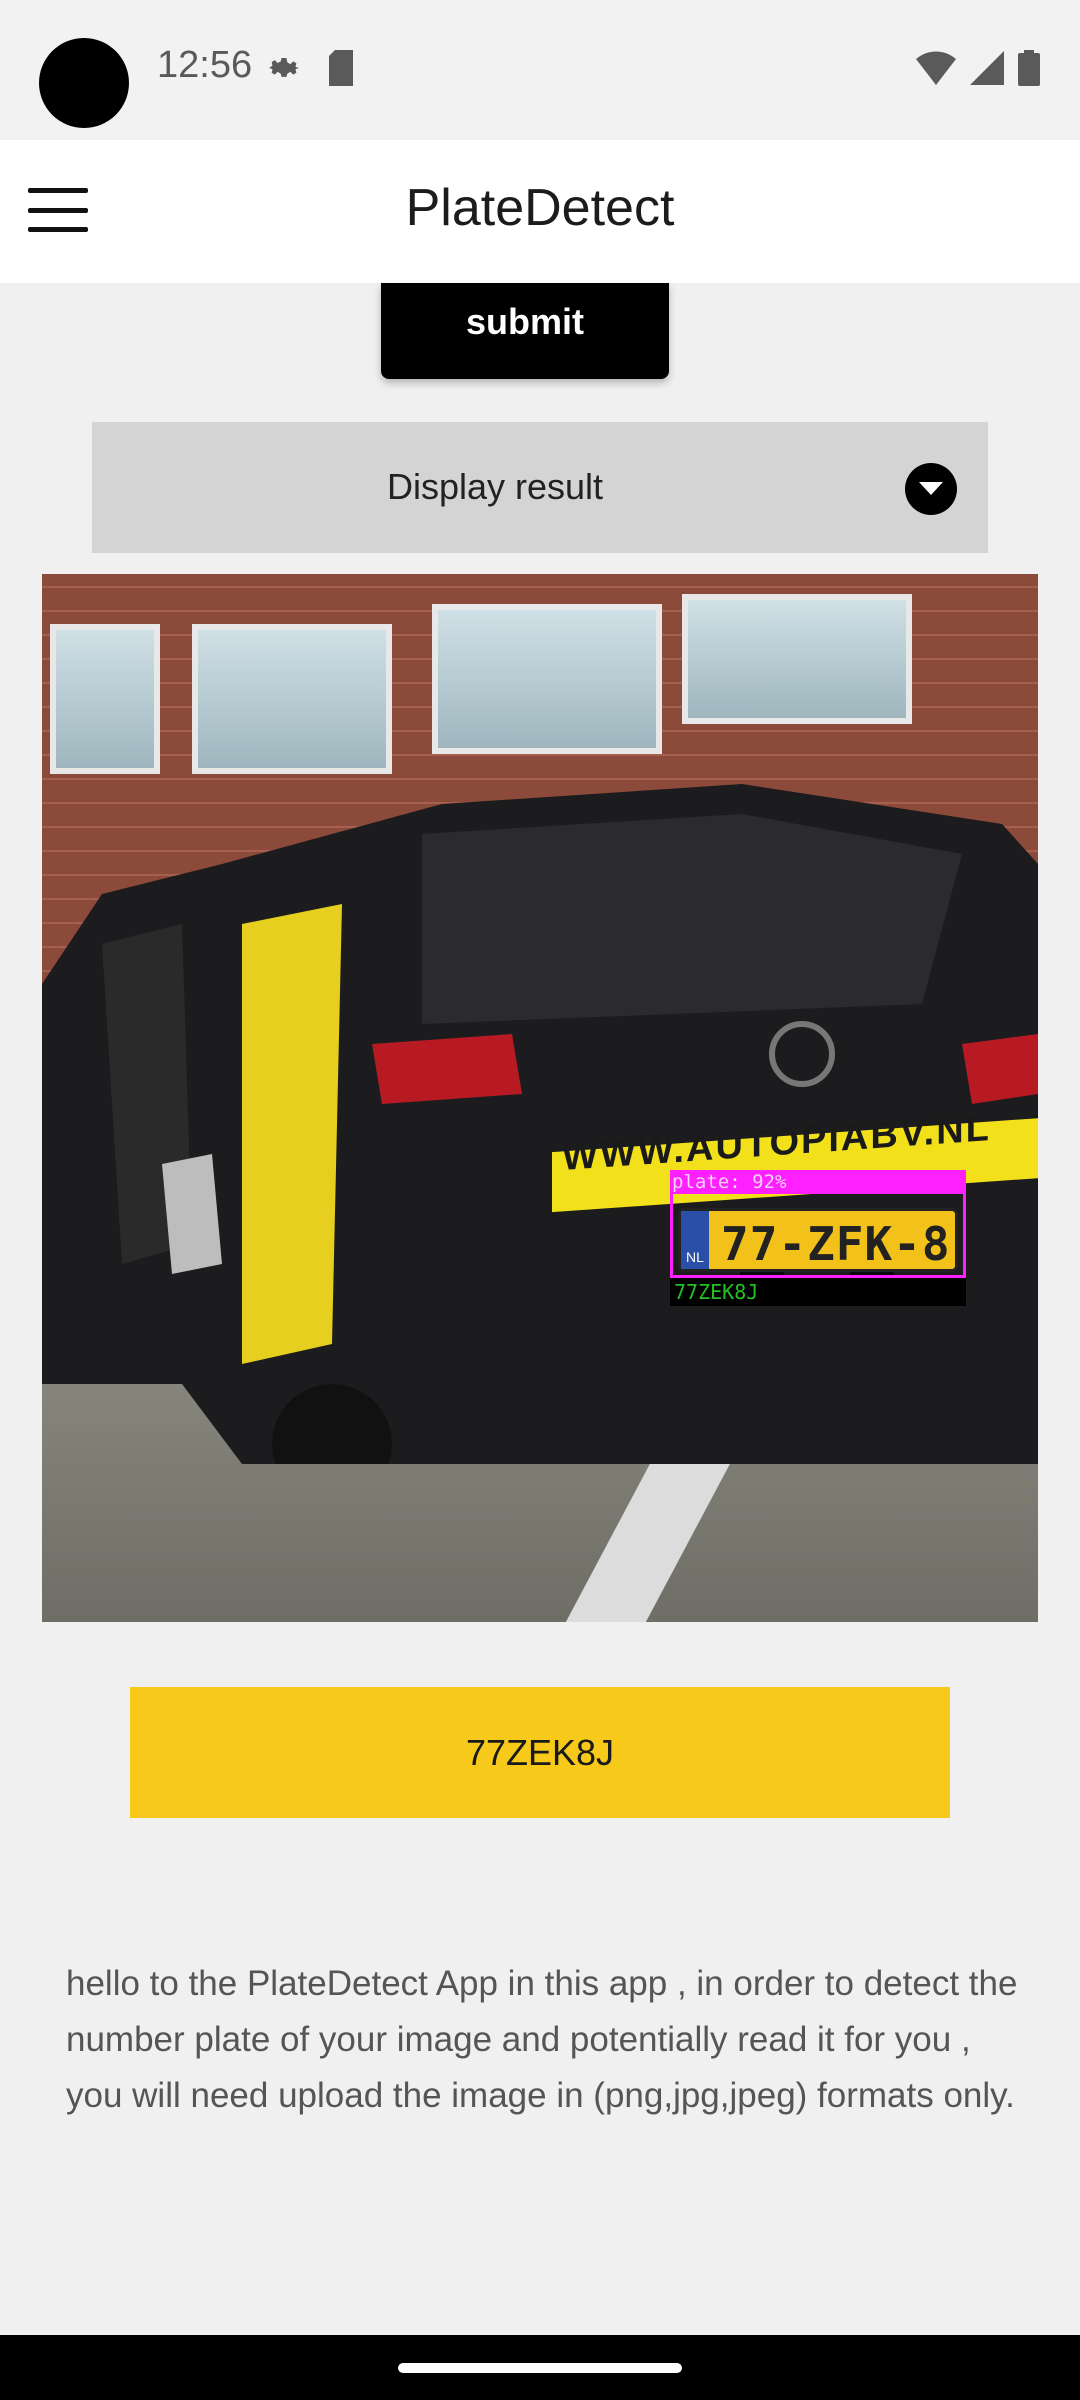  I want to click on wifi-icon, so click(936, 68).